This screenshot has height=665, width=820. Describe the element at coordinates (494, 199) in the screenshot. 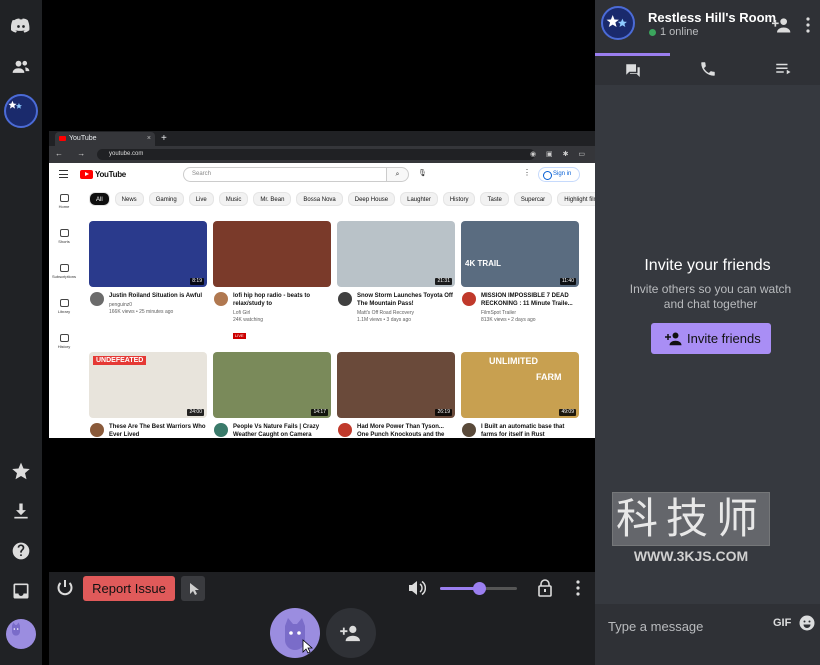

I see `filter-chip: Taste` at that location.